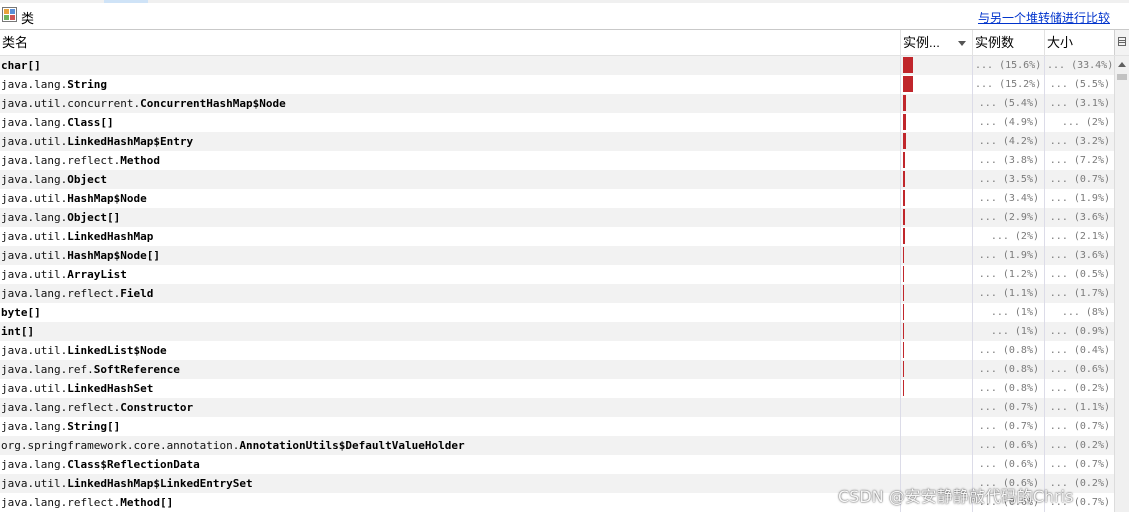 The height and width of the screenshot is (512, 1129). I want to click on class-name: java.util.HashMap$Node[], so click(80, 255).